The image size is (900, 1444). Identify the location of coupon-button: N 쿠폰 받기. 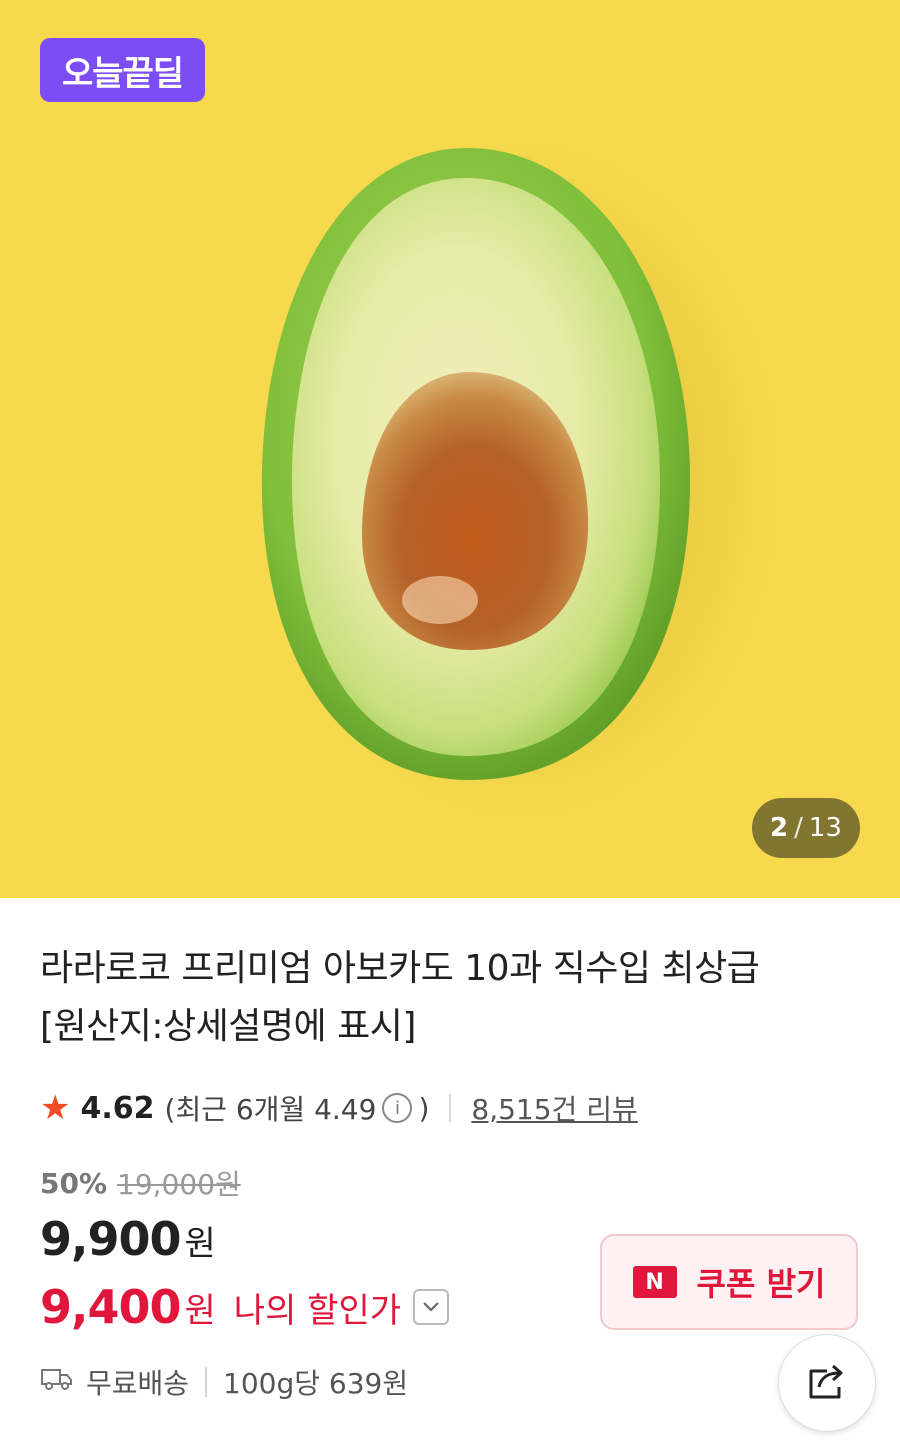
(729, 1282).